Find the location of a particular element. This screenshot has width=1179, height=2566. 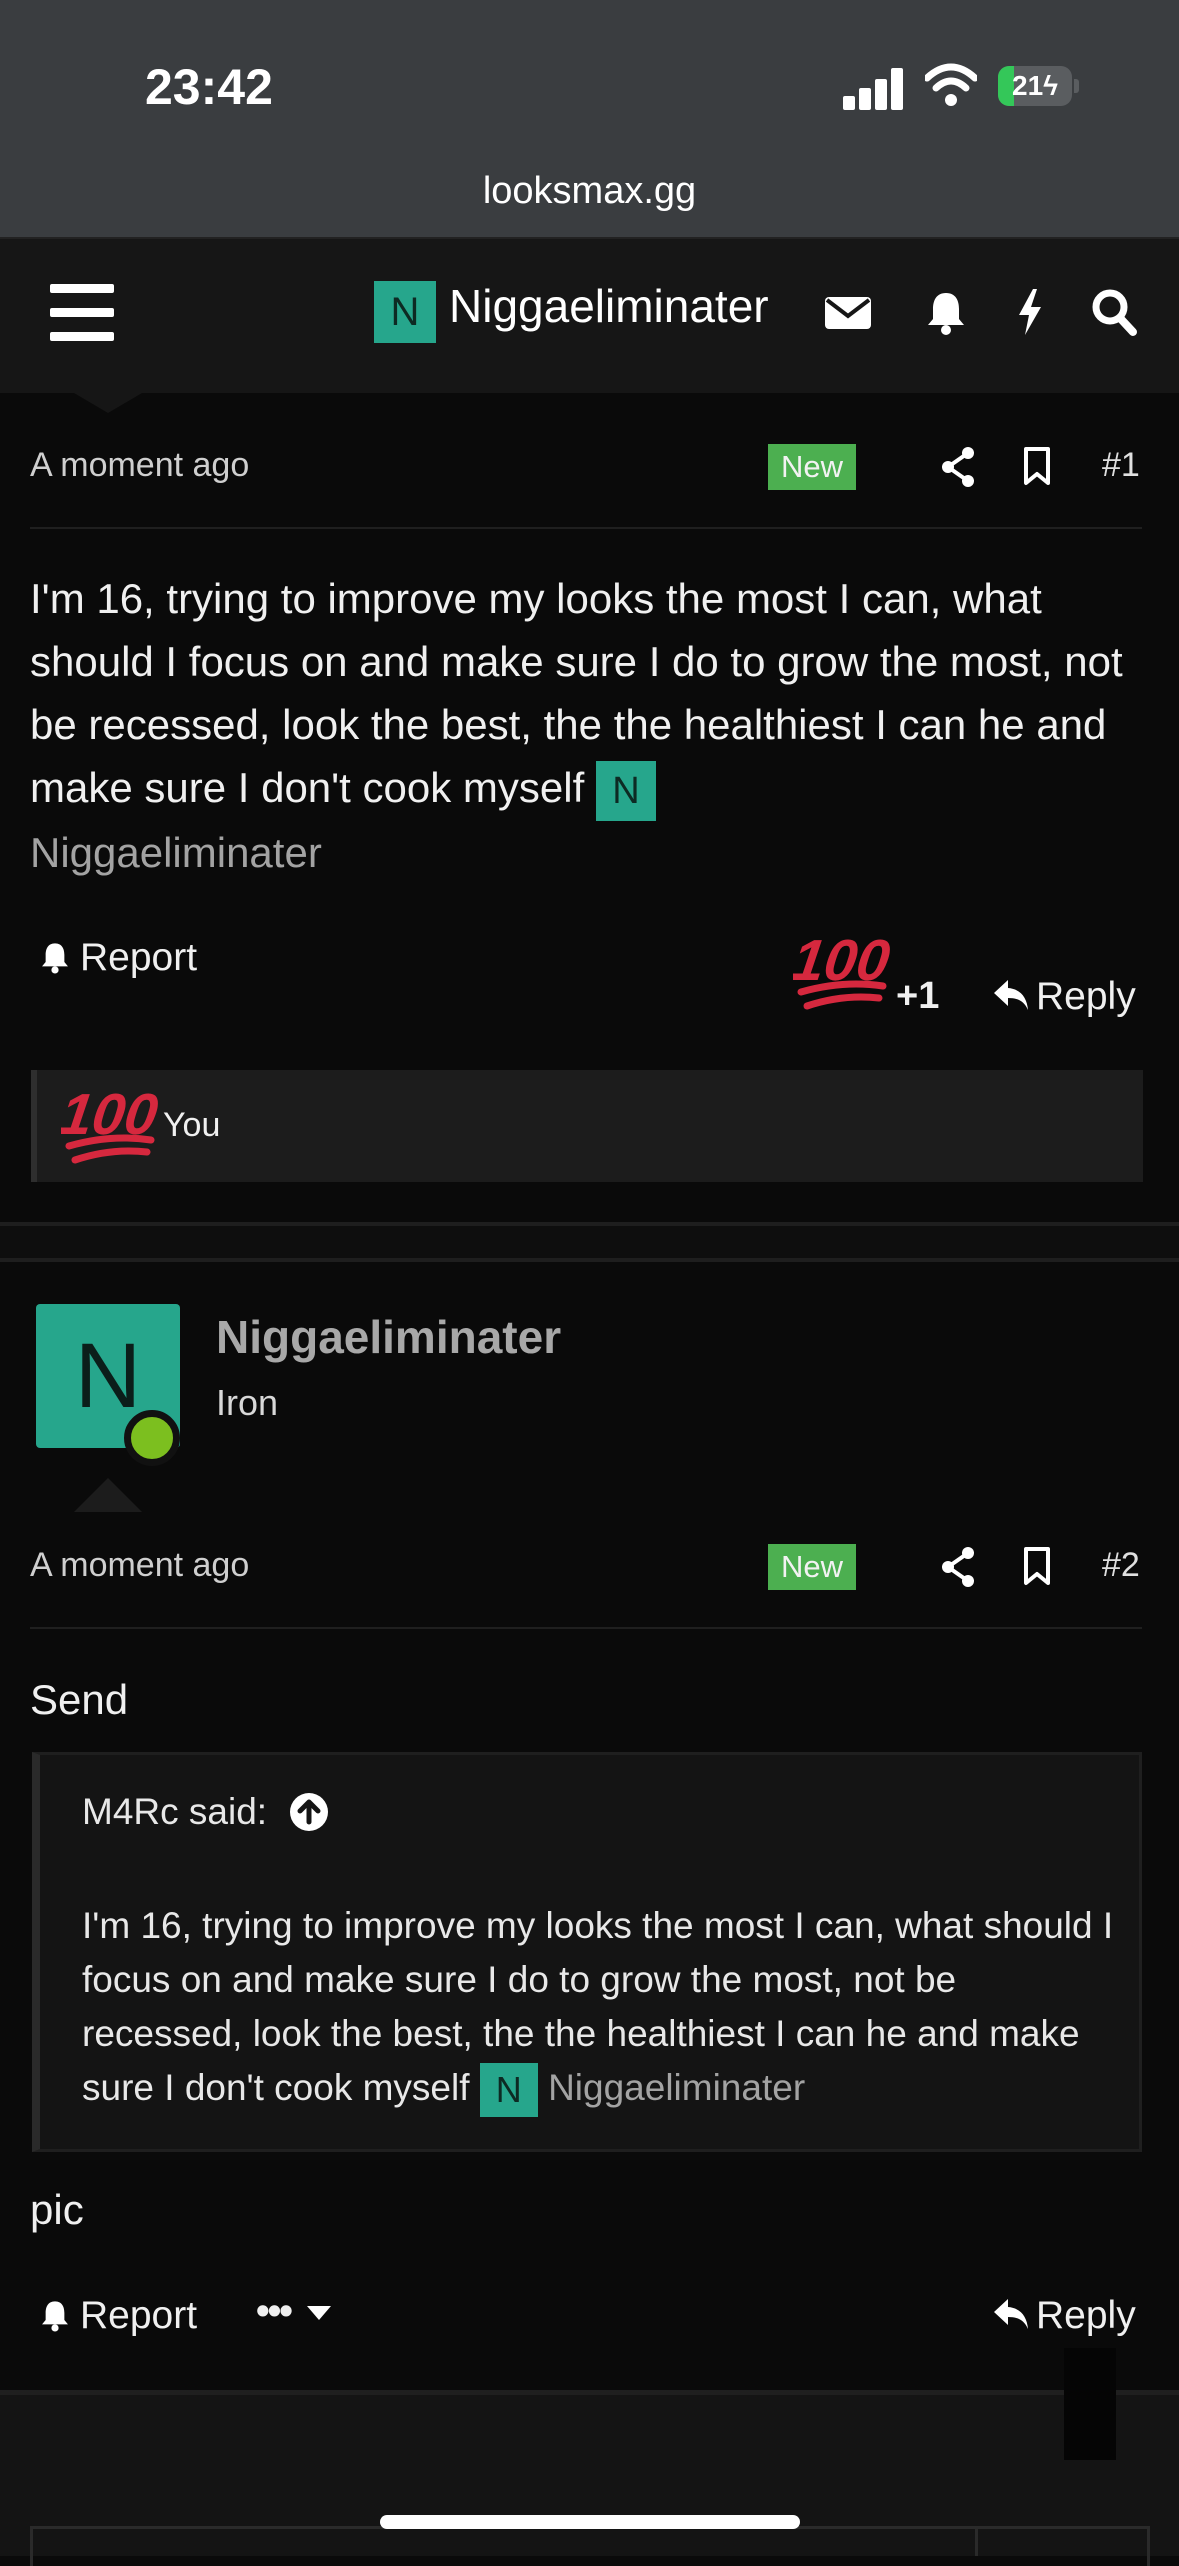

post-2-text-after: pic is located at coordinates (57, 2209).